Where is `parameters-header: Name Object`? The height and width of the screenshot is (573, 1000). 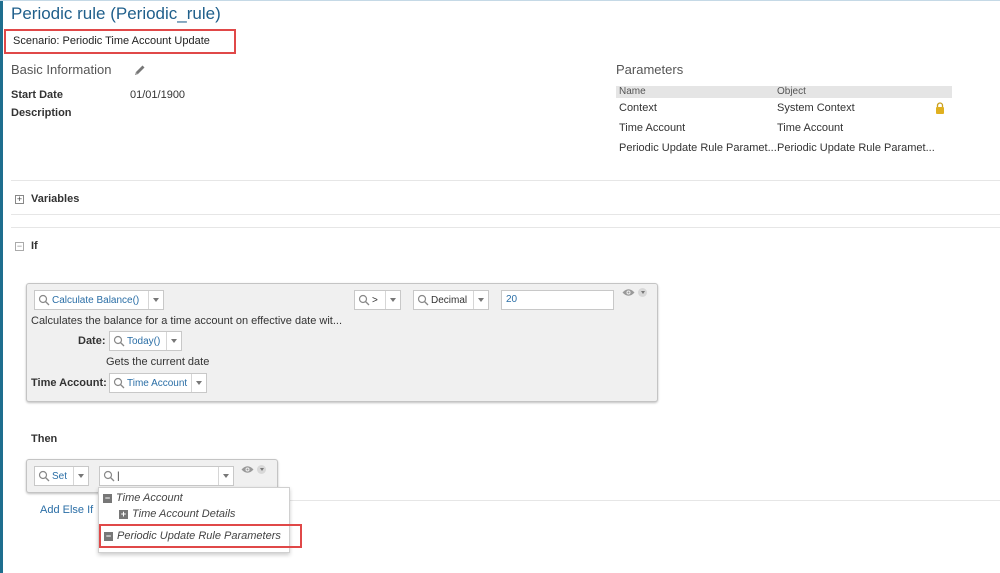 parameters-header: Name Object is located at coordinates (784, 92).